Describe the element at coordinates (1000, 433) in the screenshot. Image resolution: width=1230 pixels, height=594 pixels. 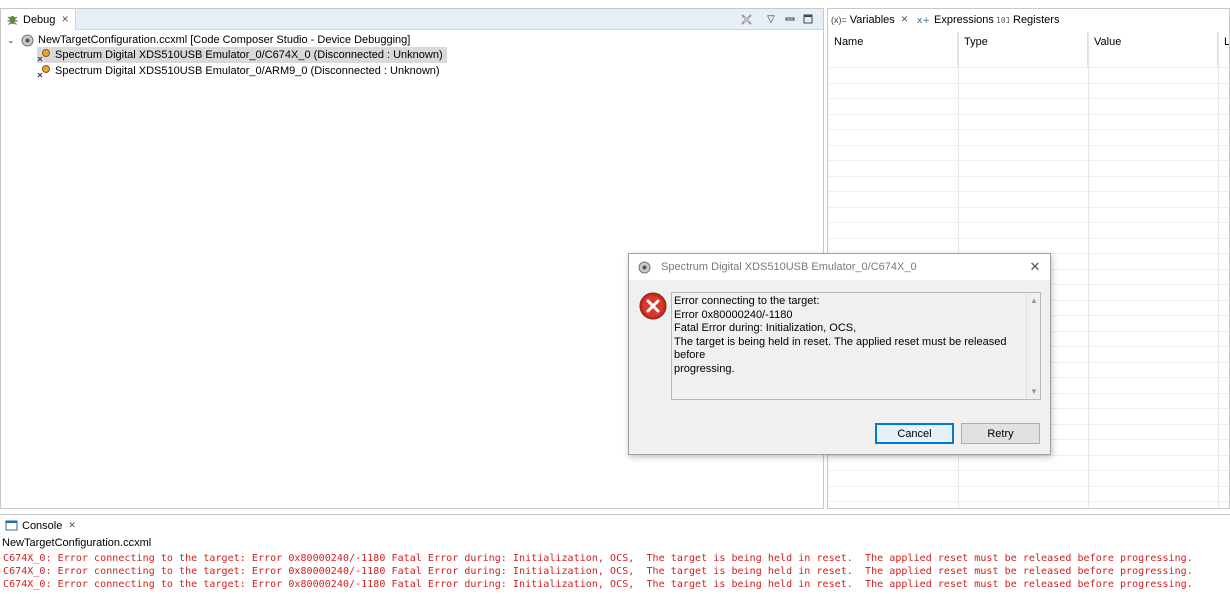
I see `retry-button: Retry` at that location.